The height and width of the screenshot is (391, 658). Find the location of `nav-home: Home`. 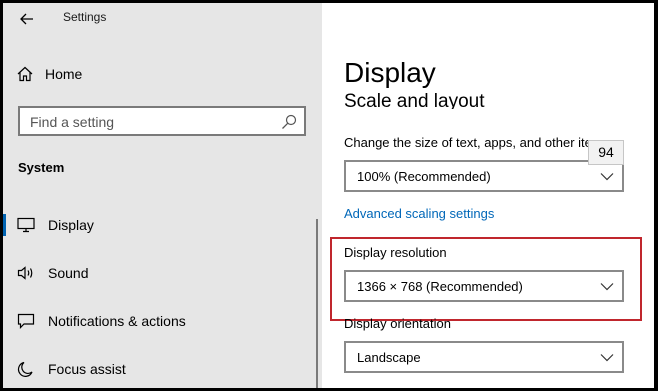

nav-home: Home is located at coordinates (49, 74).